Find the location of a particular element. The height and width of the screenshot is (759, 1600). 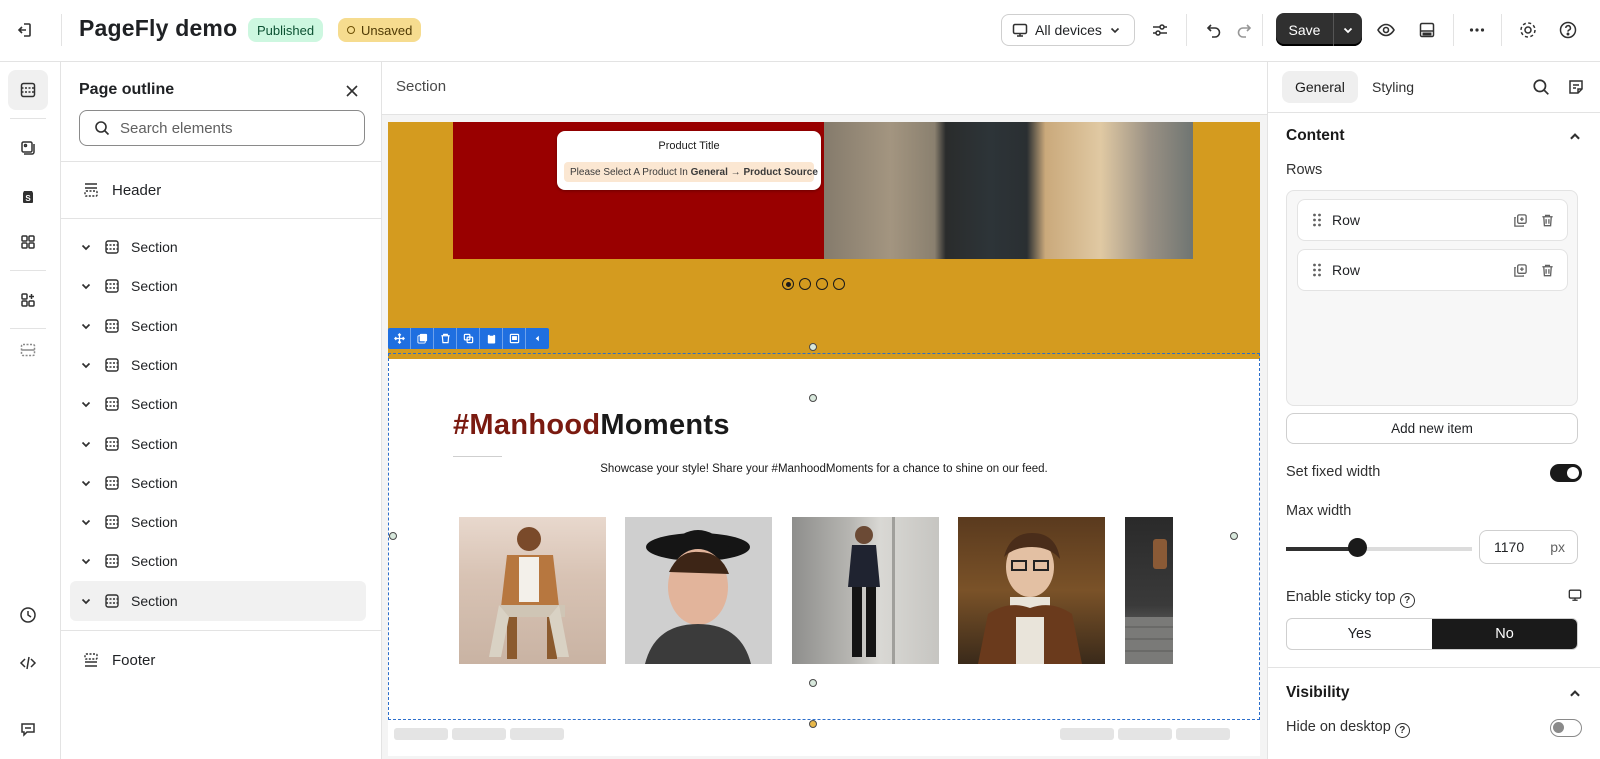

save-options-button is located at coordinates (1348, 29).